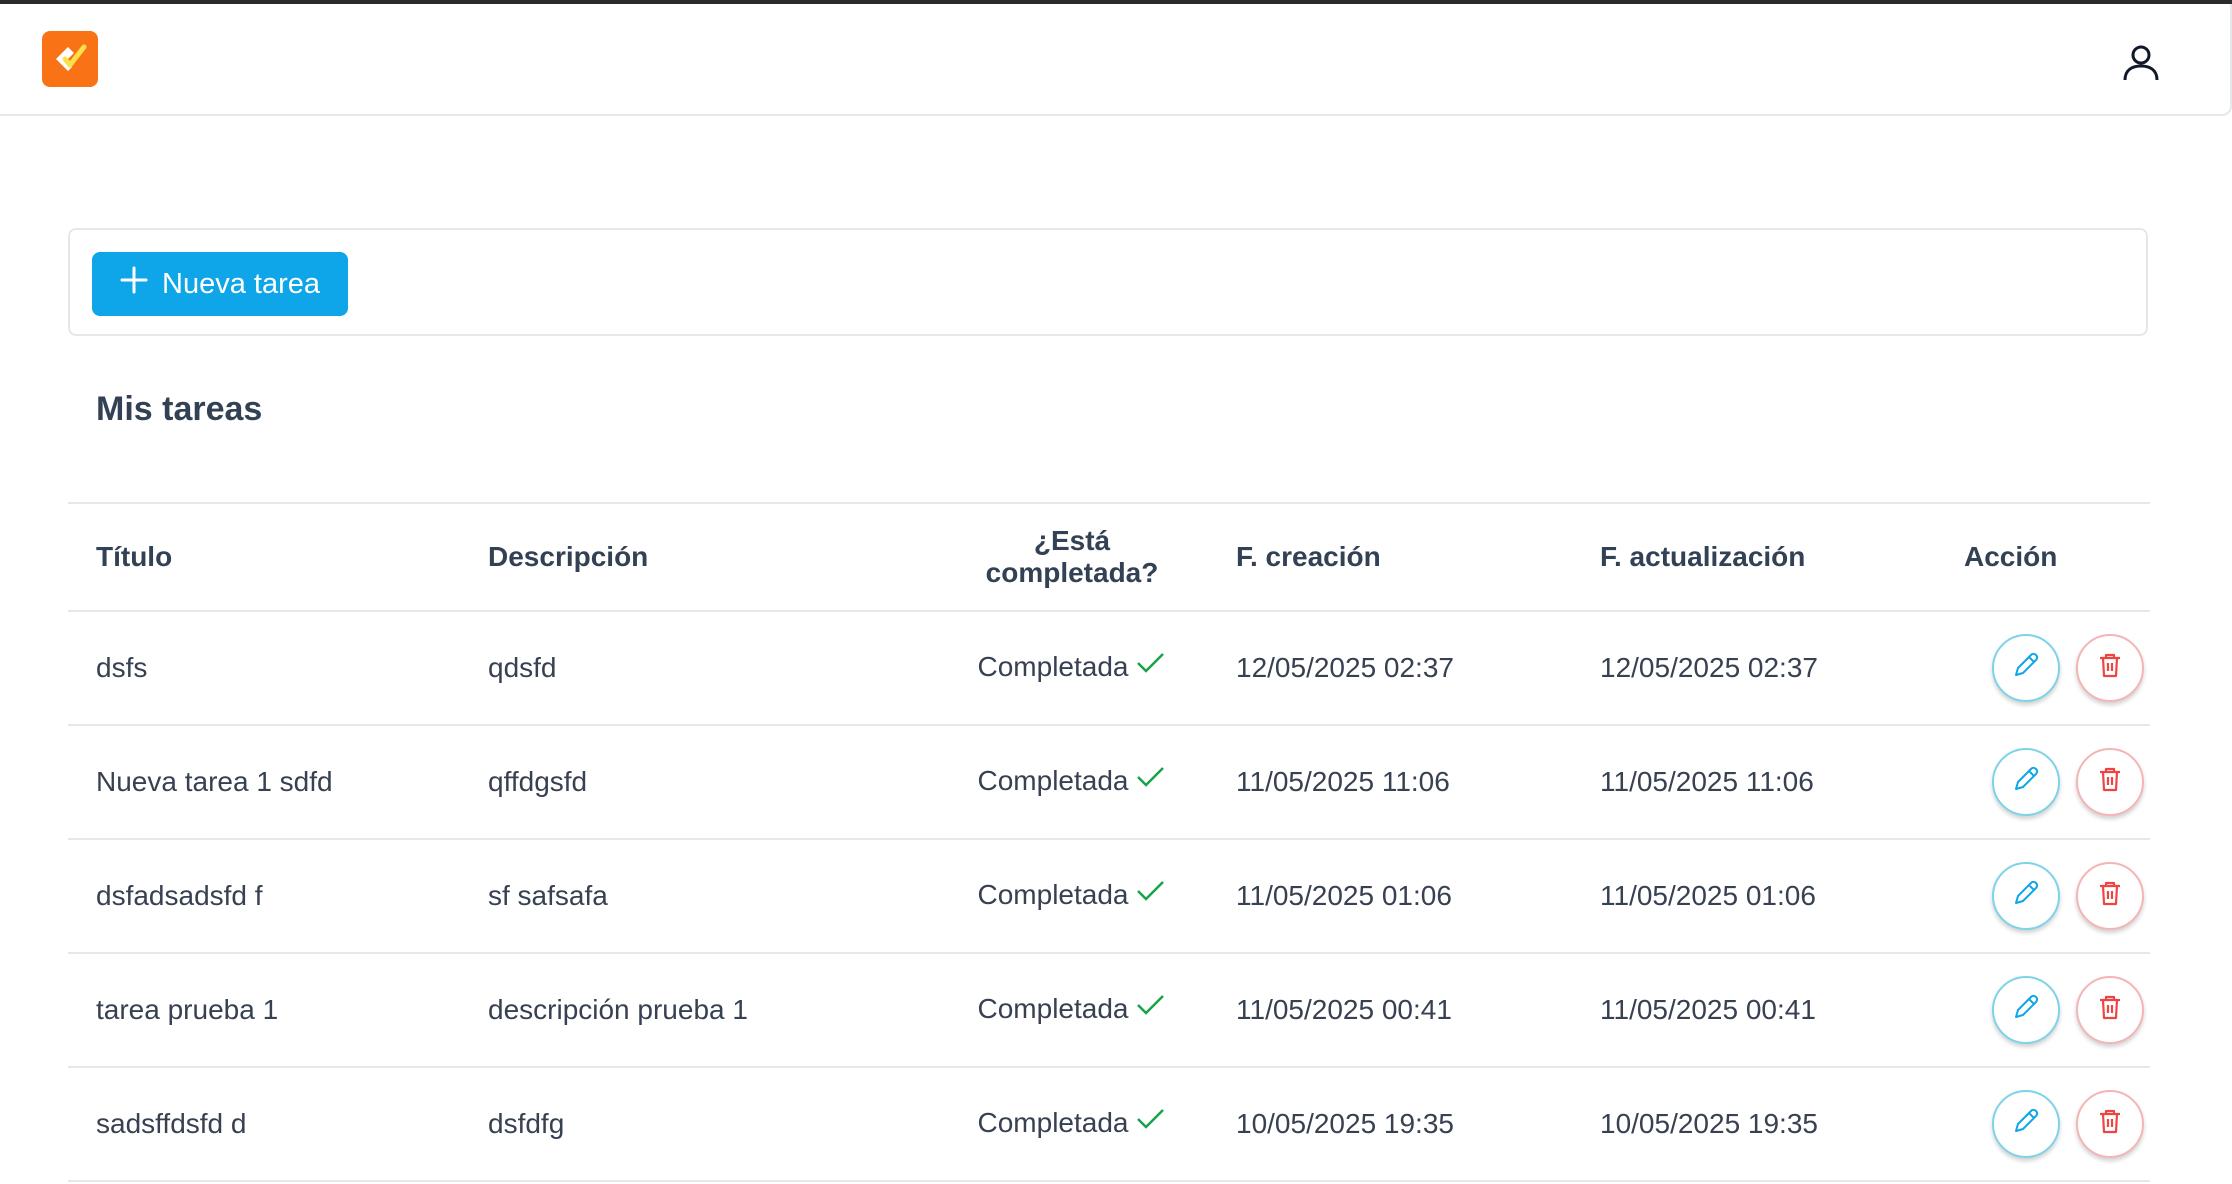 The image size is (2232, 1184). What do you see at coordinates (1345, 1123) in the screenshot?
I see `task-created-date: 10/05/2025 19:35` at bounding box center [1345, 1123].